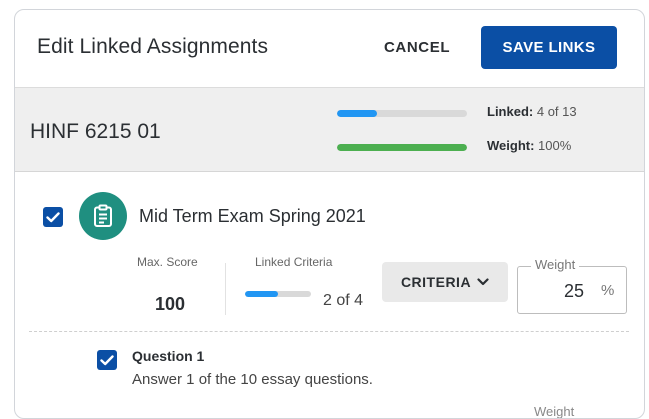  I want to click on question-description: Answer 1 of the 10 essay questions., so click(252, 379).